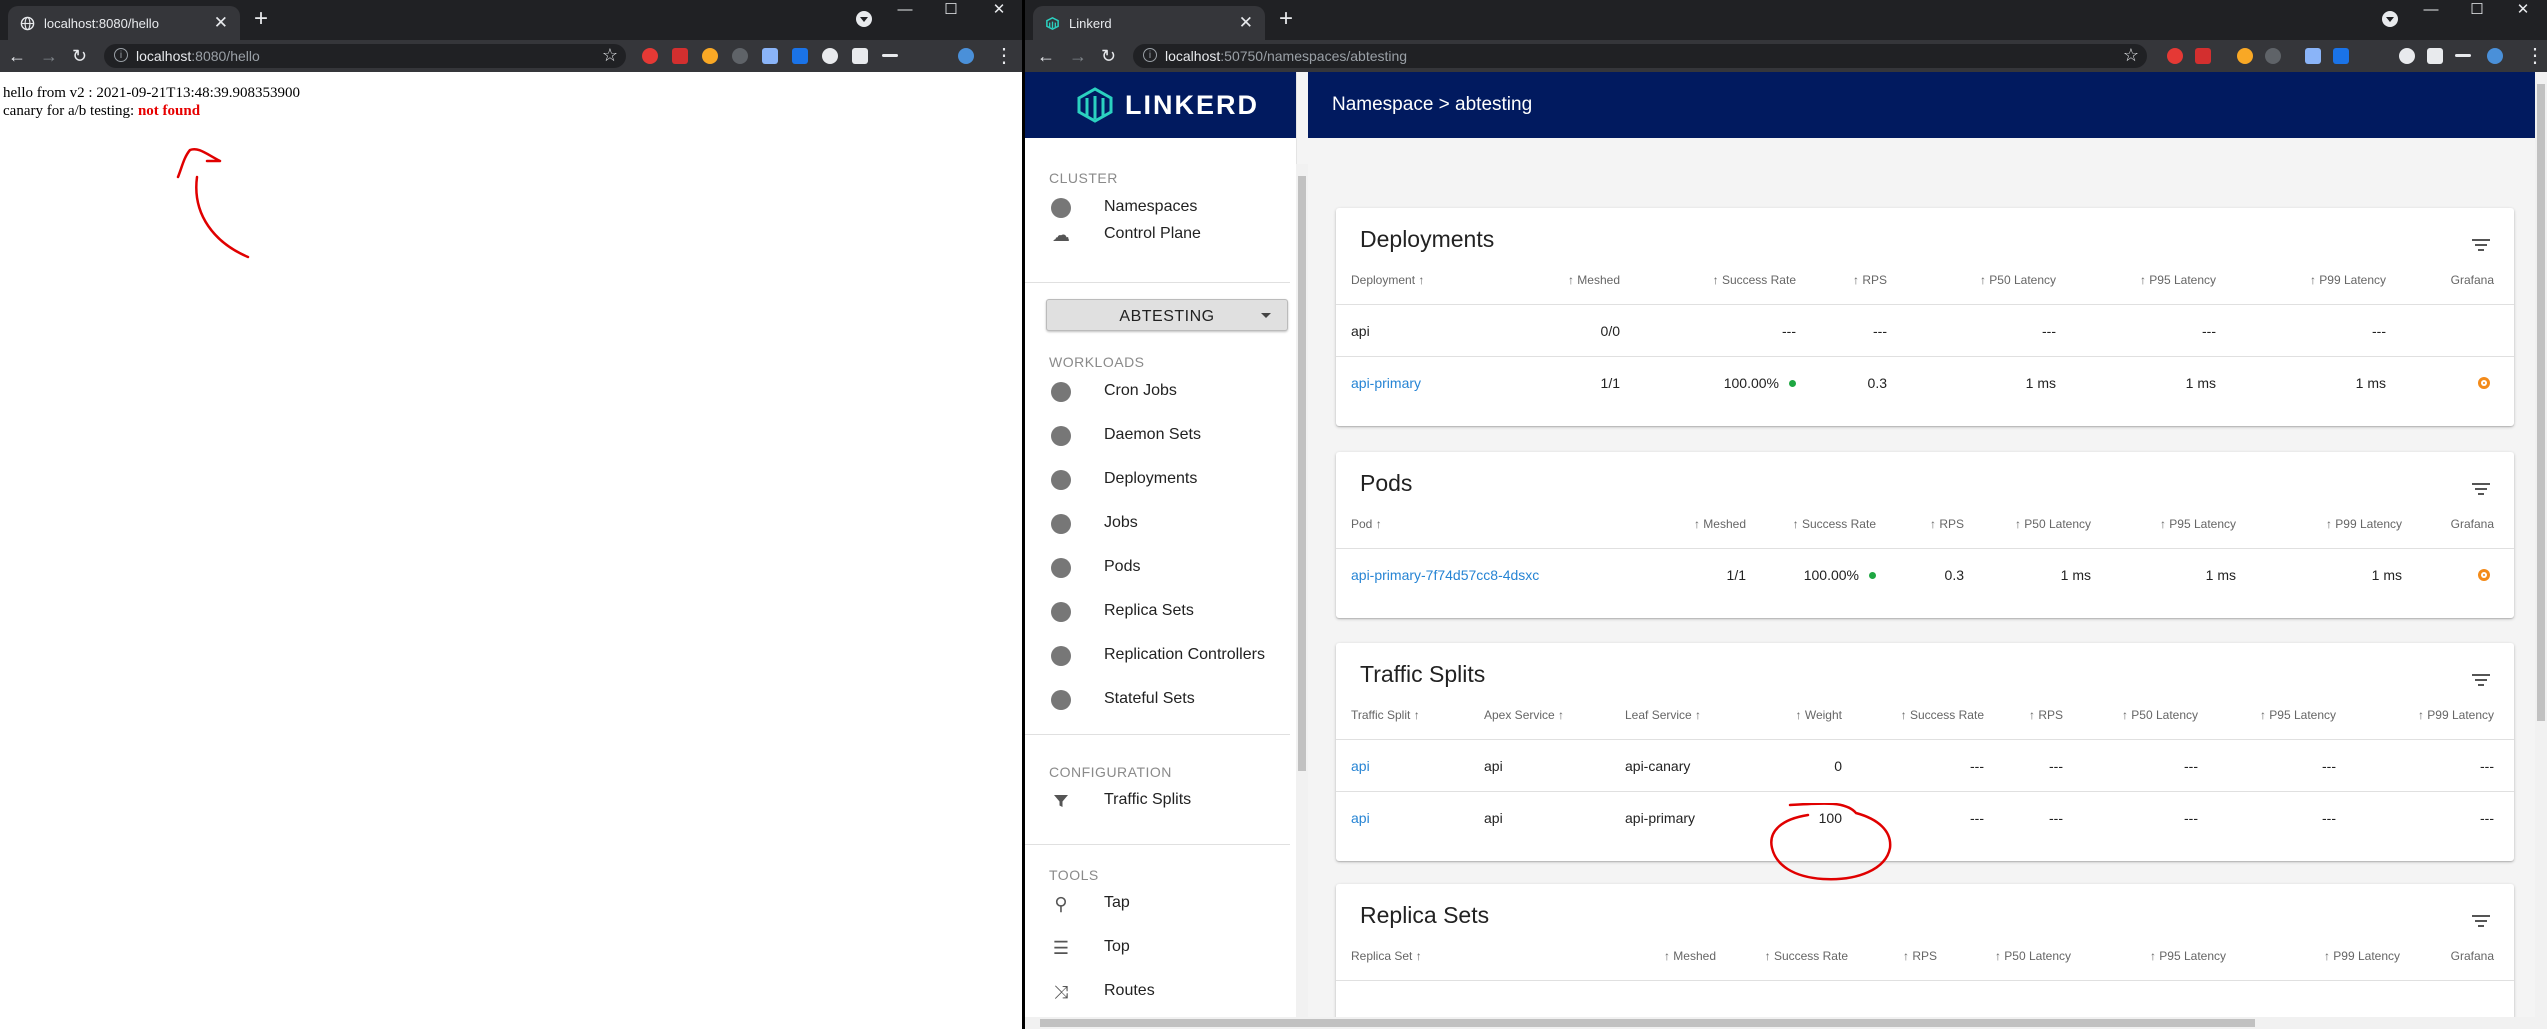 This screenshot has width=2547, height=1029. What do you see at coordinates (1157, 611) in the screenshot?
I see `sidebar-item-replica-sets: Replica Sets` at bounding box center [1157, 611].